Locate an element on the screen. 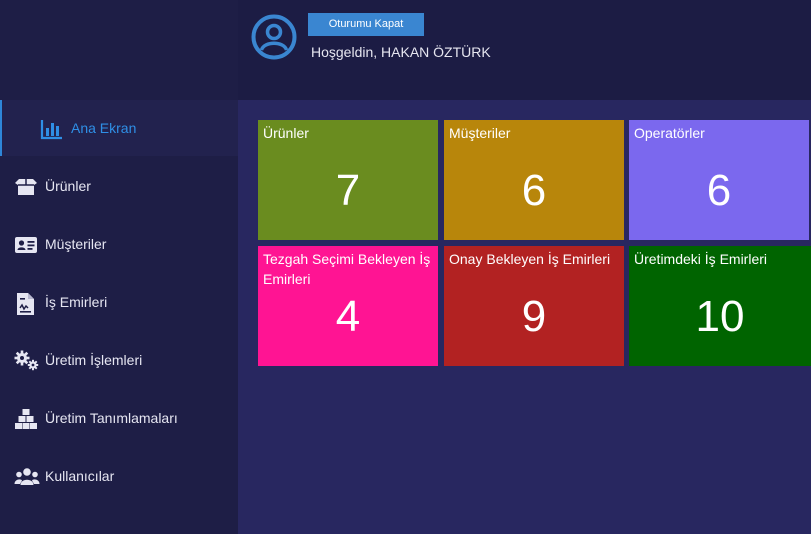 This screenshot has height=534, width=811. sidebar-item-label: Üretim Tanımlamaları is located at coordinates (111, 418).